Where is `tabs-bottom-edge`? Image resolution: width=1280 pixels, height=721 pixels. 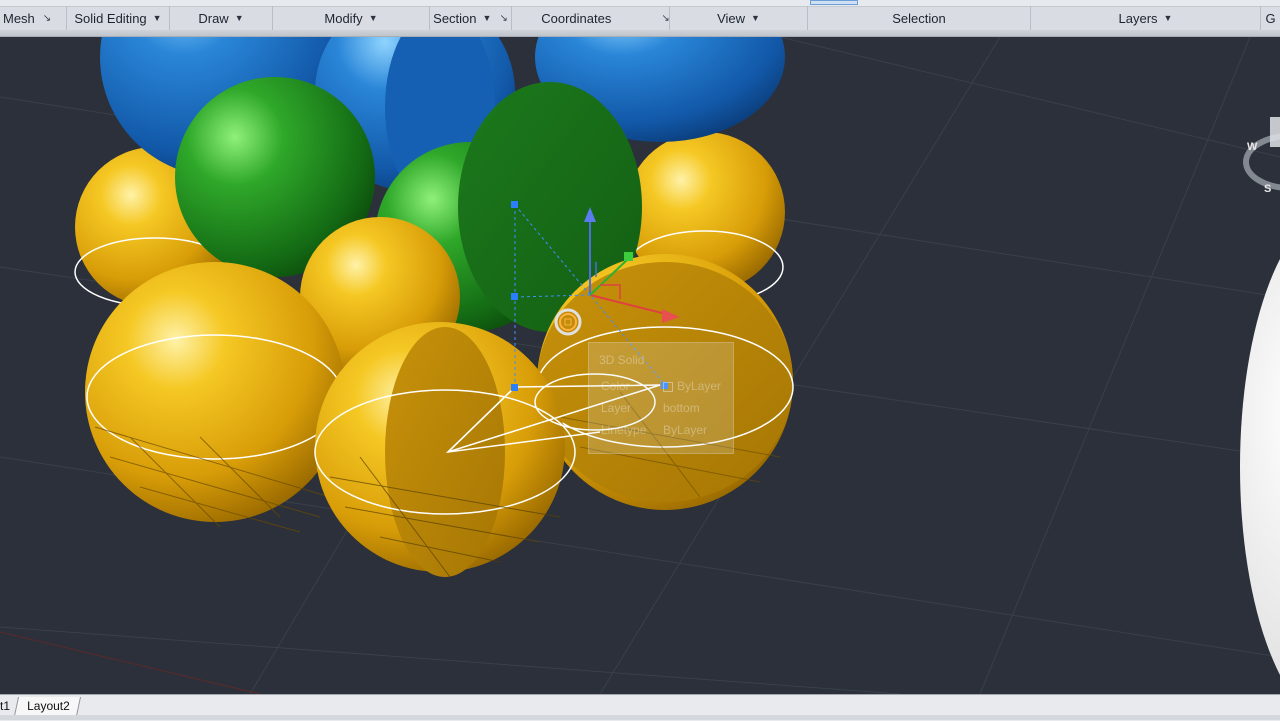
tabs-bottom-edge is located at coordinates (640, 717).